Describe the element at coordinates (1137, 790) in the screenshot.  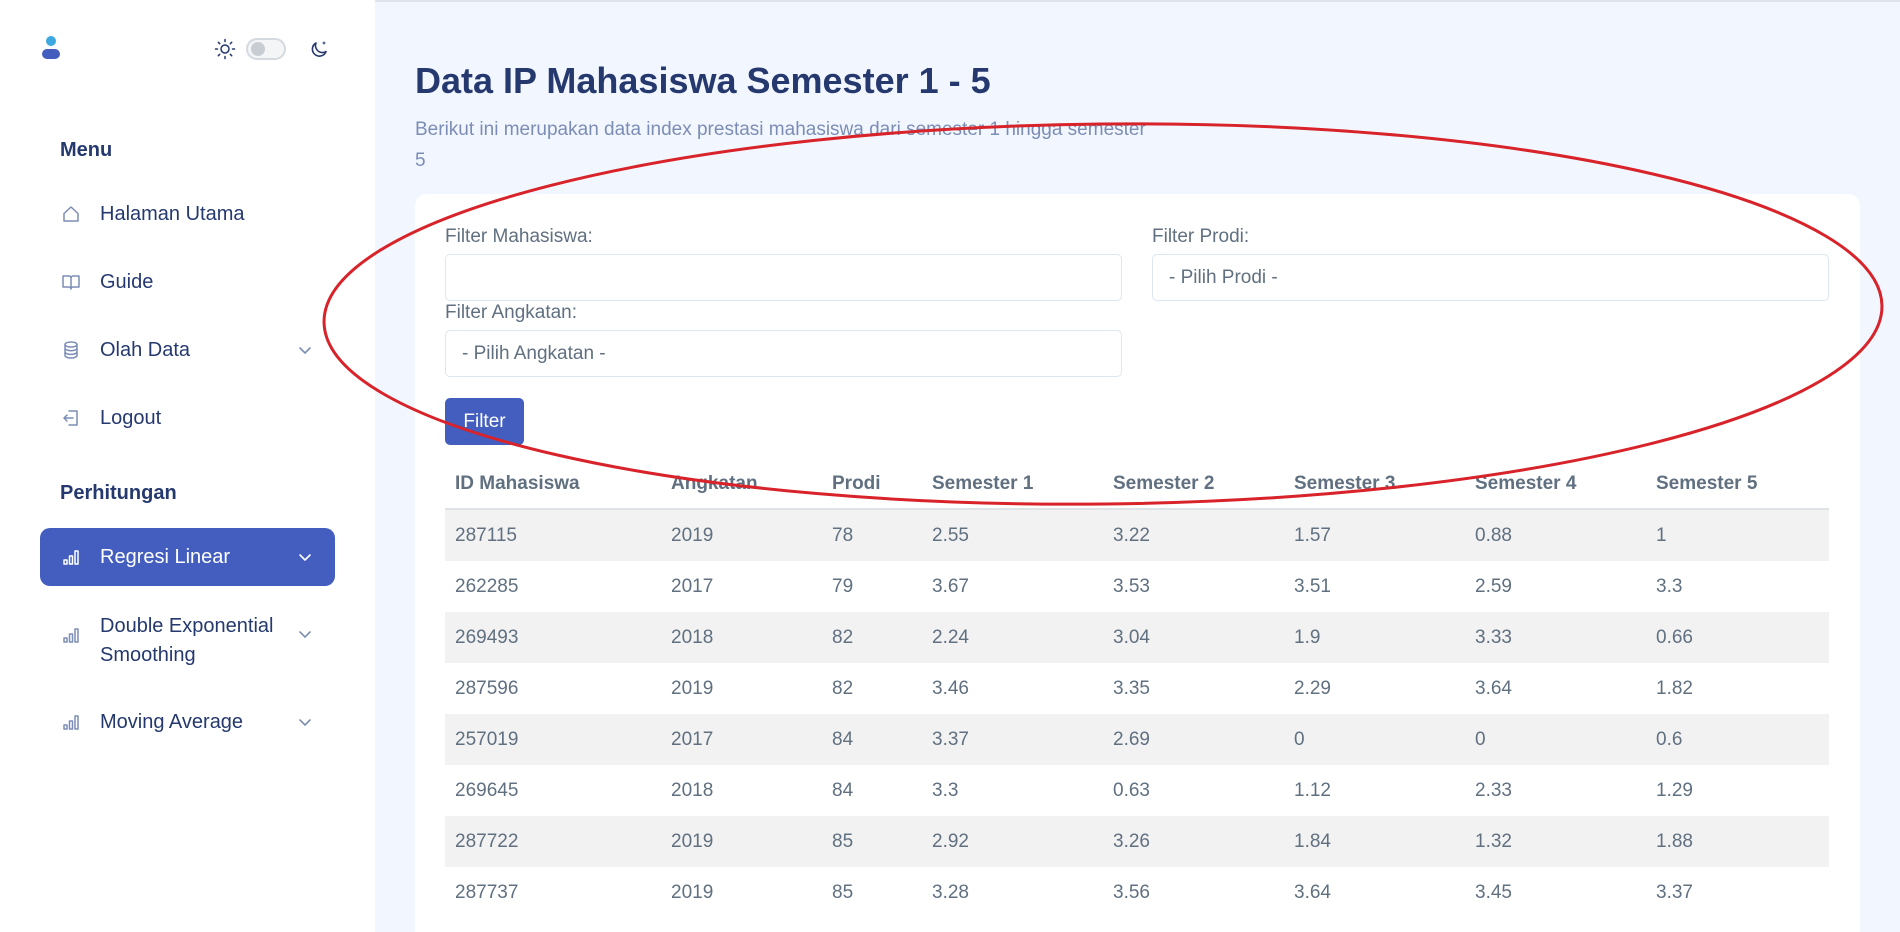
I see `table-row: 269645 2018 84 3.3 0.63 1.12 2.33 1.29` at that location.